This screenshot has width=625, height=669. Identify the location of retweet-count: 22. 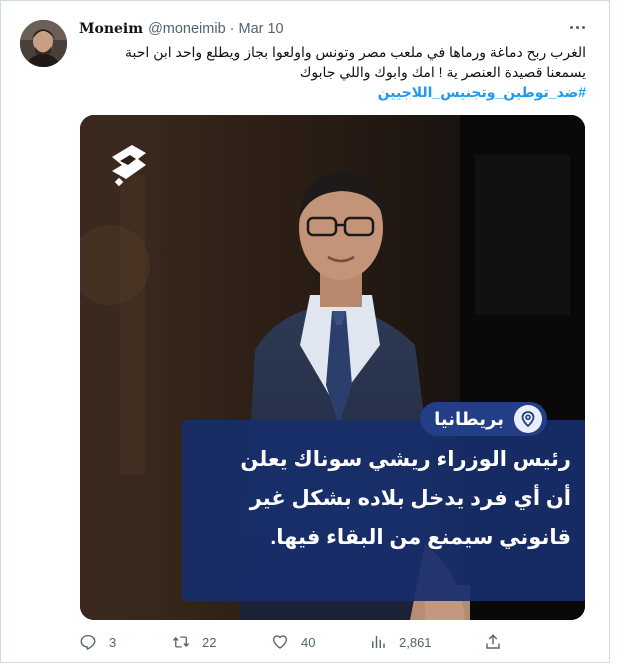
(209, 642).